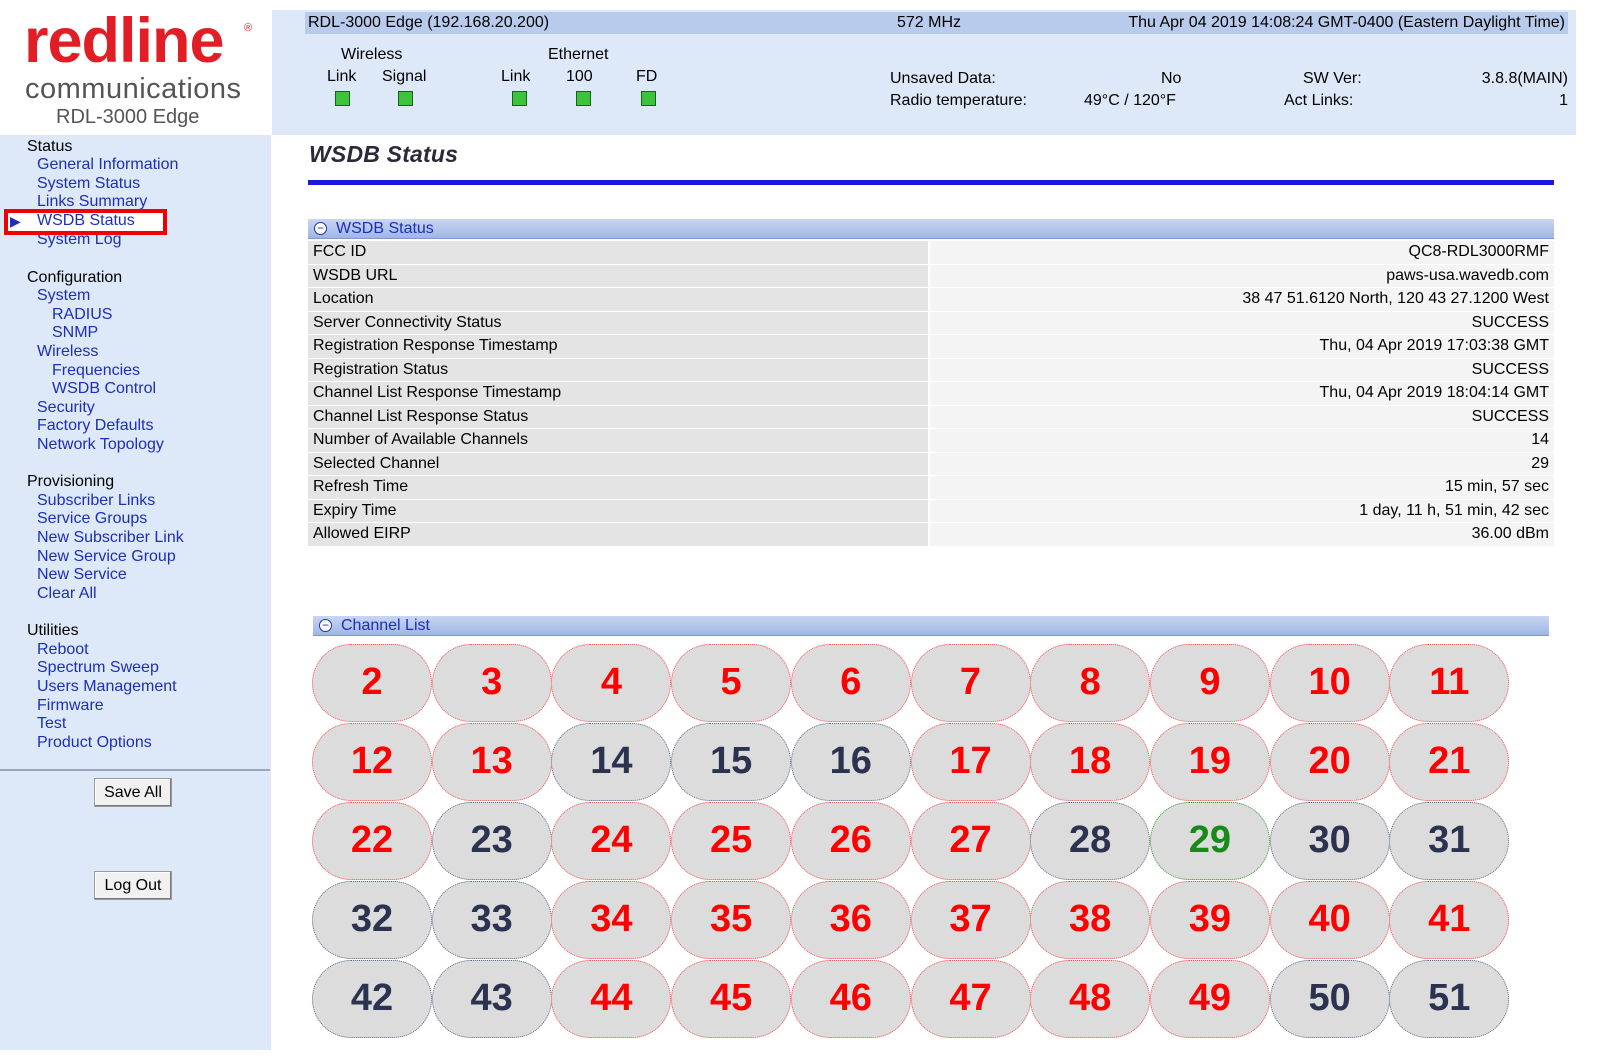 The width and height of the screenshot is (1611, 1061). I want to click on channel-45-button: 45, so click(731, 999).